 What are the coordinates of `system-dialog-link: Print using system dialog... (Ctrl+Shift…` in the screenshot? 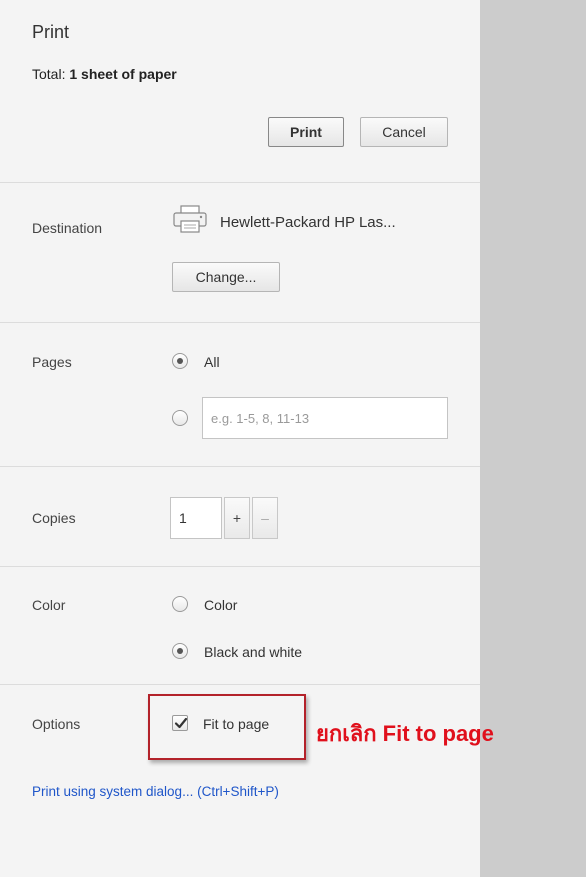 It's located at (155, 791).